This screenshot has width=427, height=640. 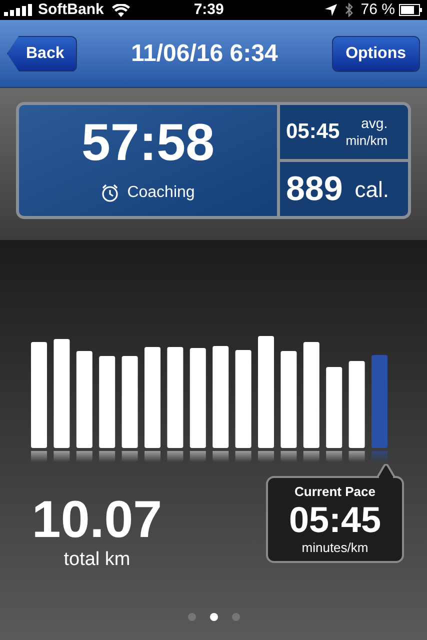 What do you see at coordinates (335, 492) in the screenshot?
I see `current-pace-title: Current Pace` at bounding box center [335, 492].